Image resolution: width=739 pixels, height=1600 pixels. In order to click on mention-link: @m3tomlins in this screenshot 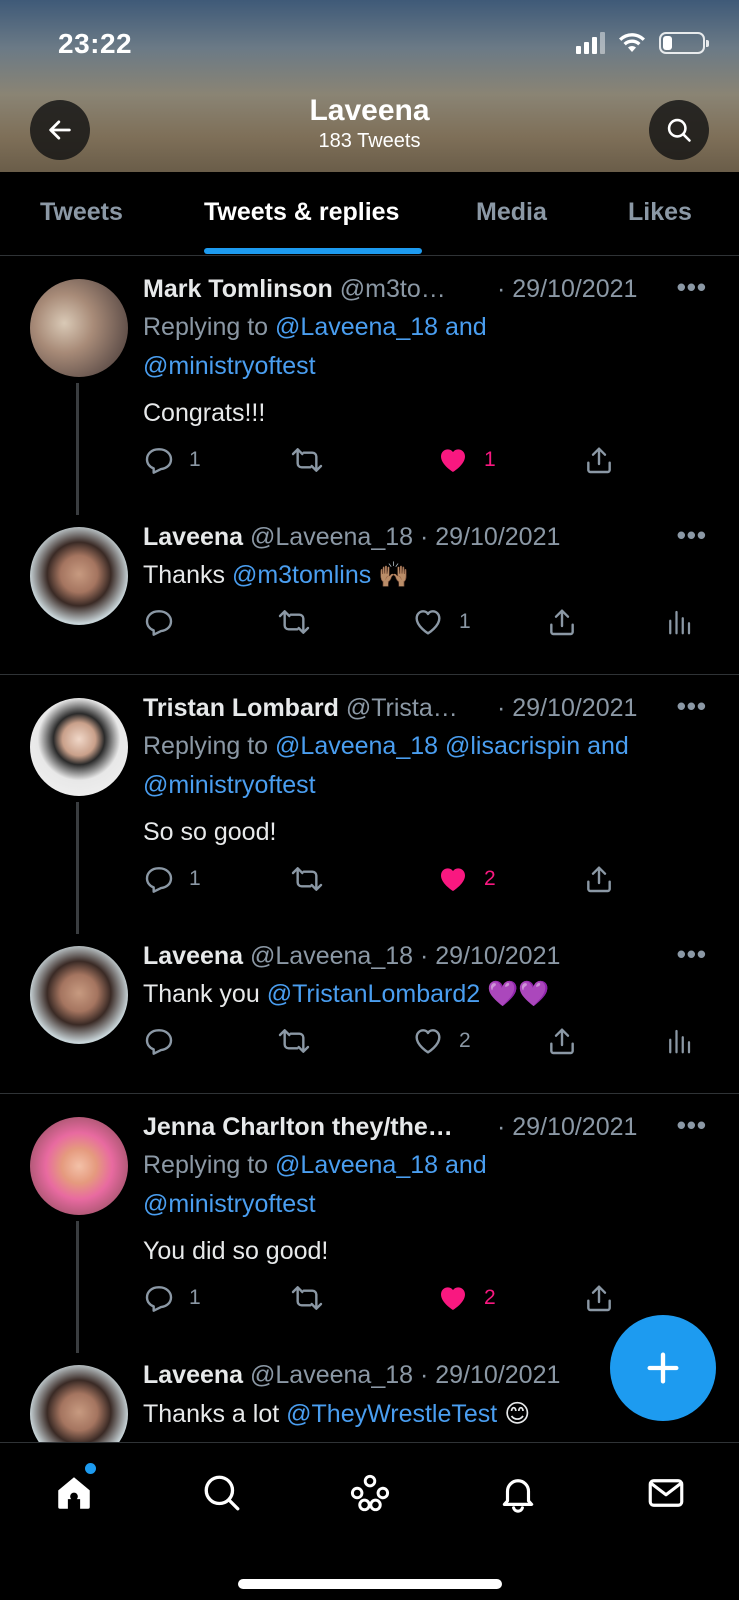, I will do `click(301, 575)`.